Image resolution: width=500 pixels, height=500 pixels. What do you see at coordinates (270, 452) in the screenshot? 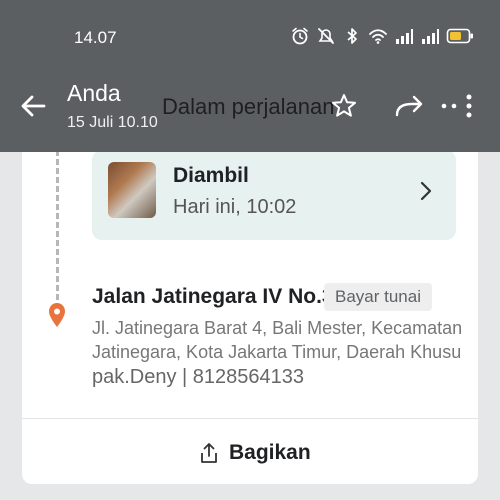
I see `share-label: Bagikan` at bounding box center [270, 452].